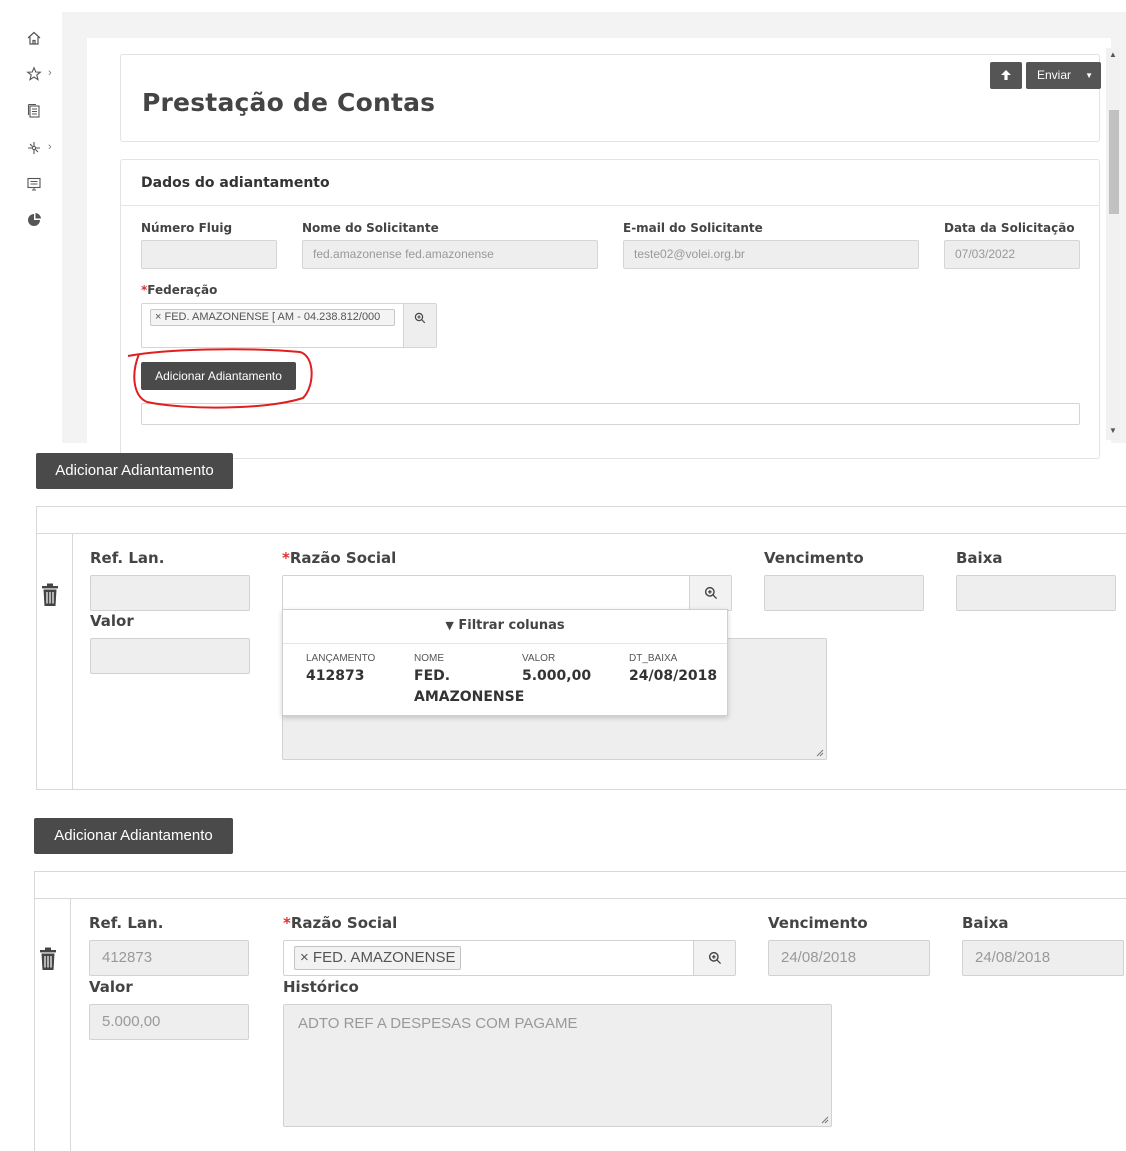  What do you see at coordinates (429, 658) in the screenshot?
I see `column-header-nome: NOME` at bounding box center [429, 658].